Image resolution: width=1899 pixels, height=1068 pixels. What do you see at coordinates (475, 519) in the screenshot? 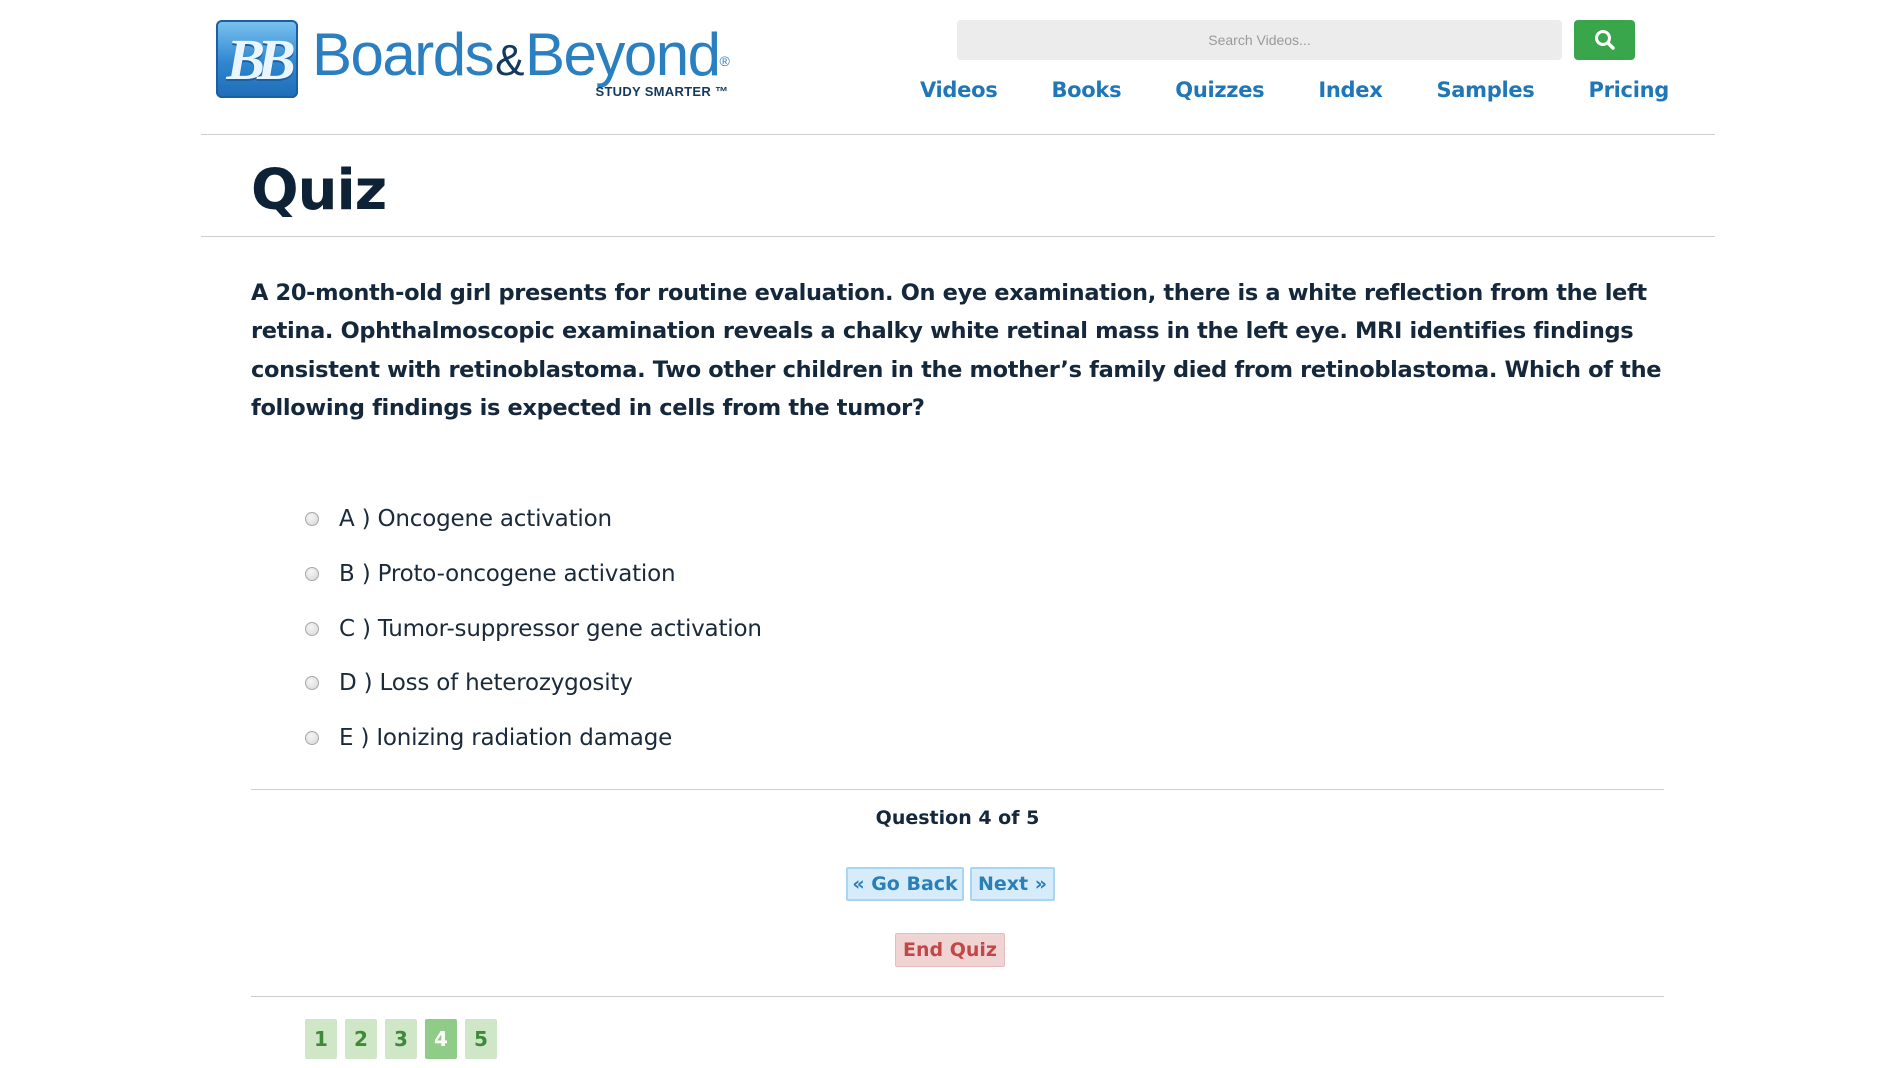
I see `option-label: A ) Oncogene activation` at bounding box center [475, 519].